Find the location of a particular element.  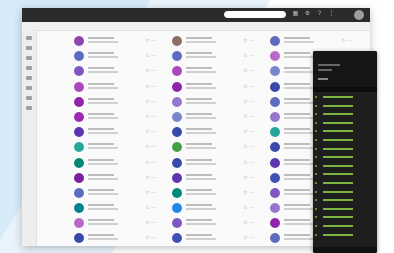

help-icon: ? is located at coordinates (319, 14).